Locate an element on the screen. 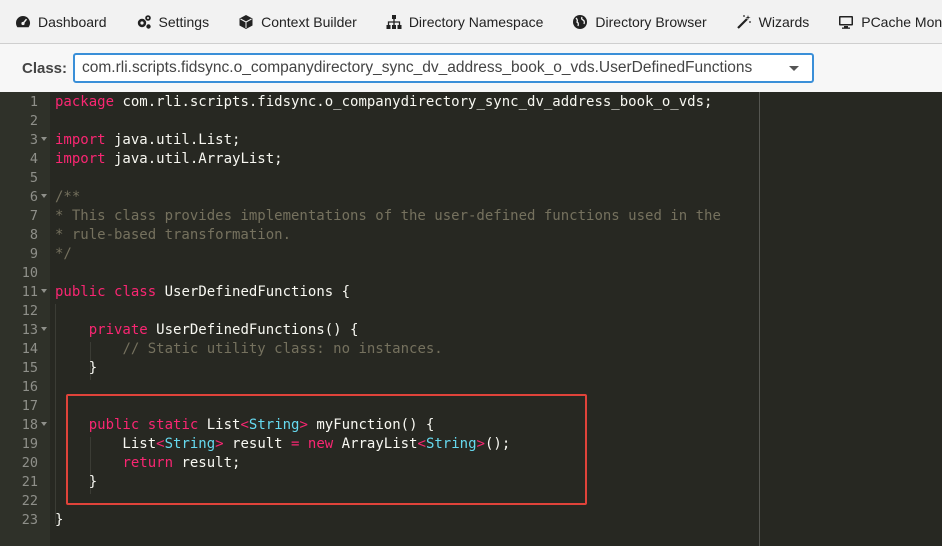  nav-settings: Settings is located at coordinates (172, 21).